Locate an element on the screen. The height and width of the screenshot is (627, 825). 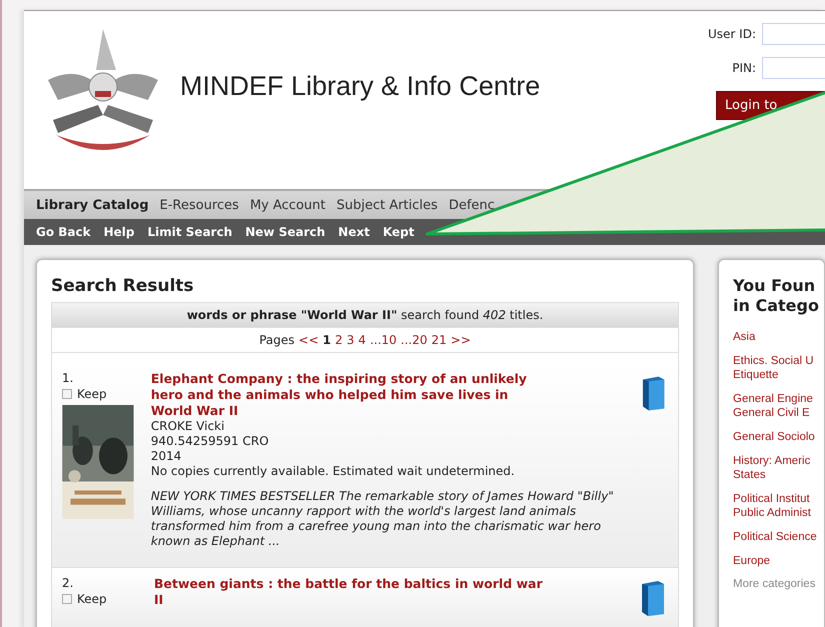
category-link: Political Institut Public Administ is located at coordinates (778, 506).